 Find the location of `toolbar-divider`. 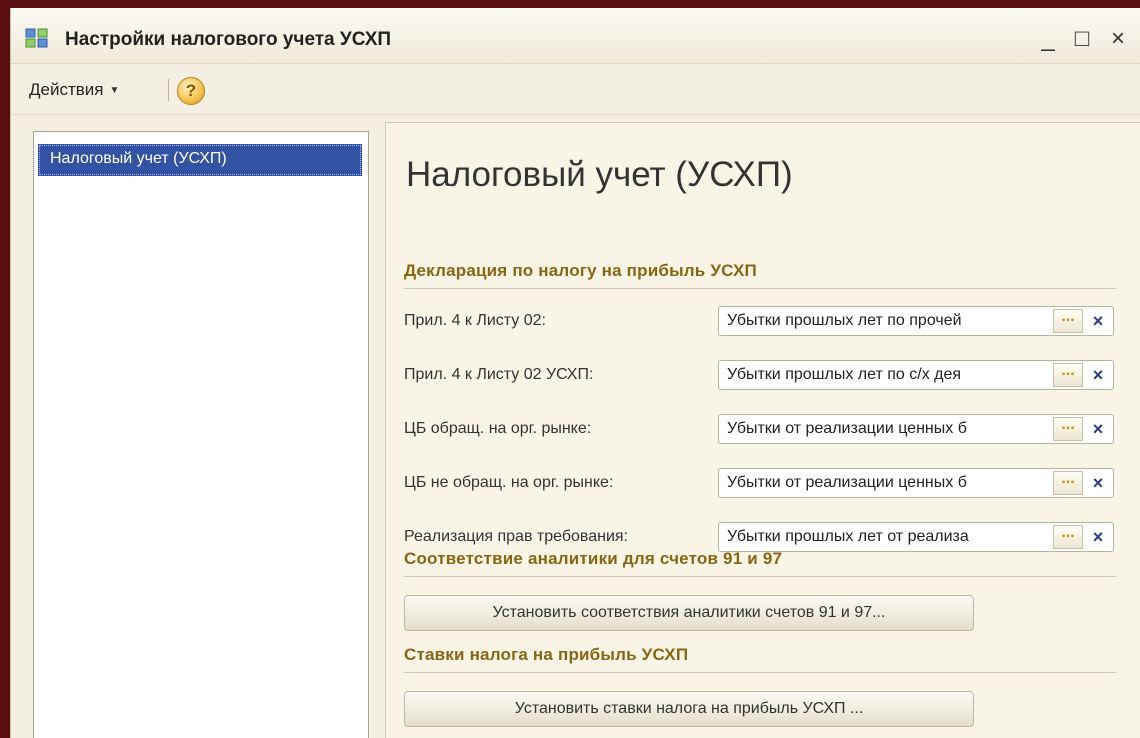

toolbar-divider is located at coordinates (168, 90).